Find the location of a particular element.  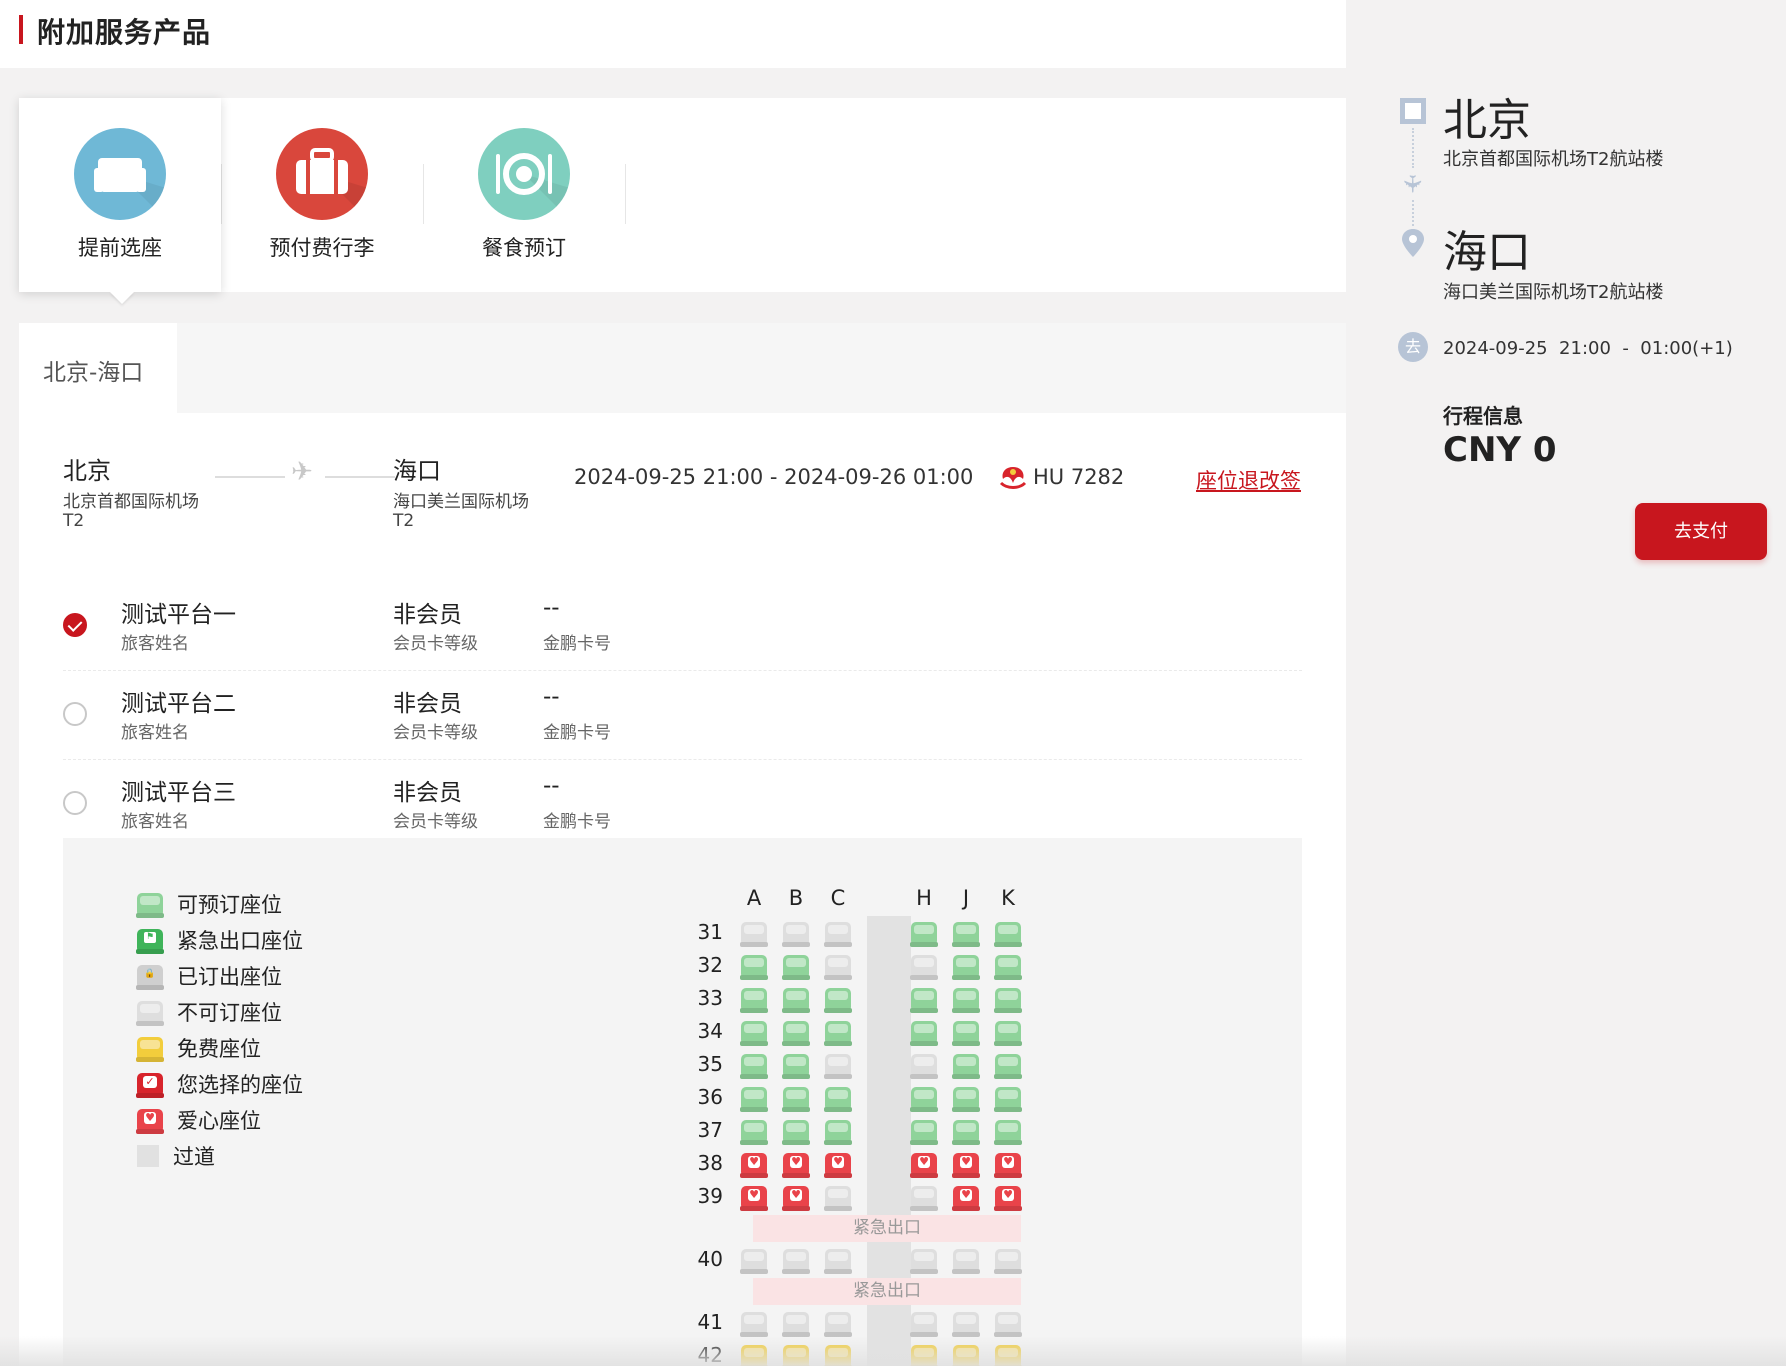

route-line is located at coordinates (250, 477).